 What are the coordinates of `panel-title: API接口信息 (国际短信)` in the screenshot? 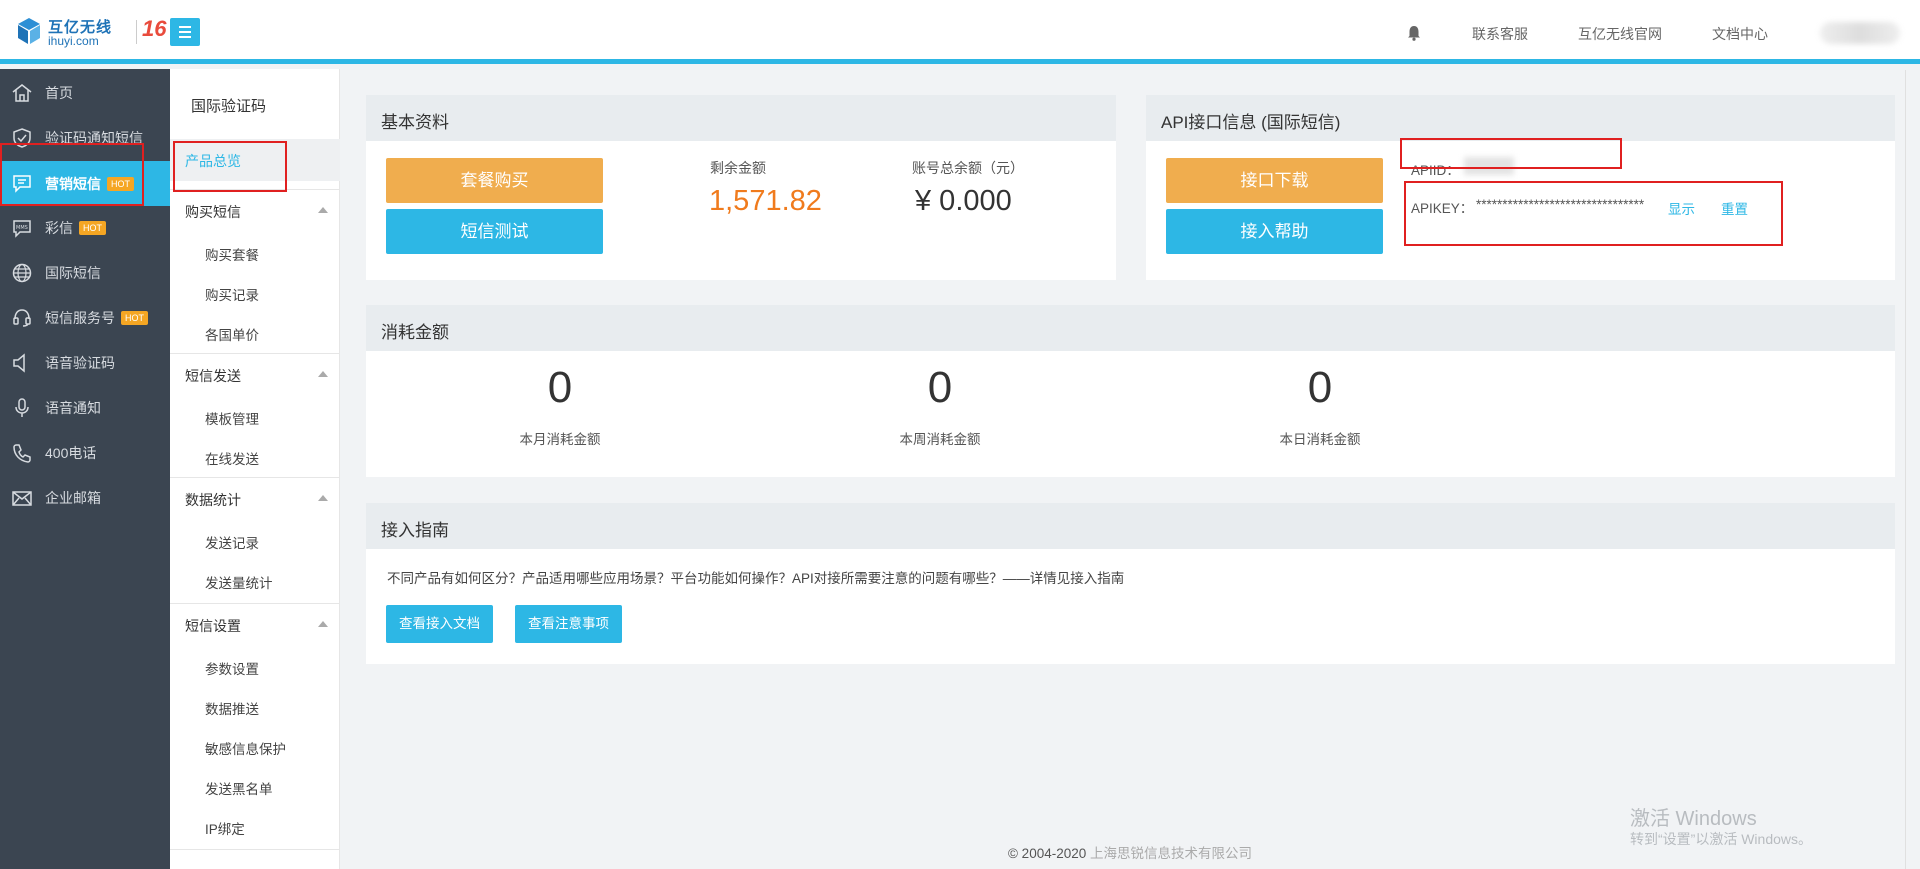 It's located at (1520, 118).